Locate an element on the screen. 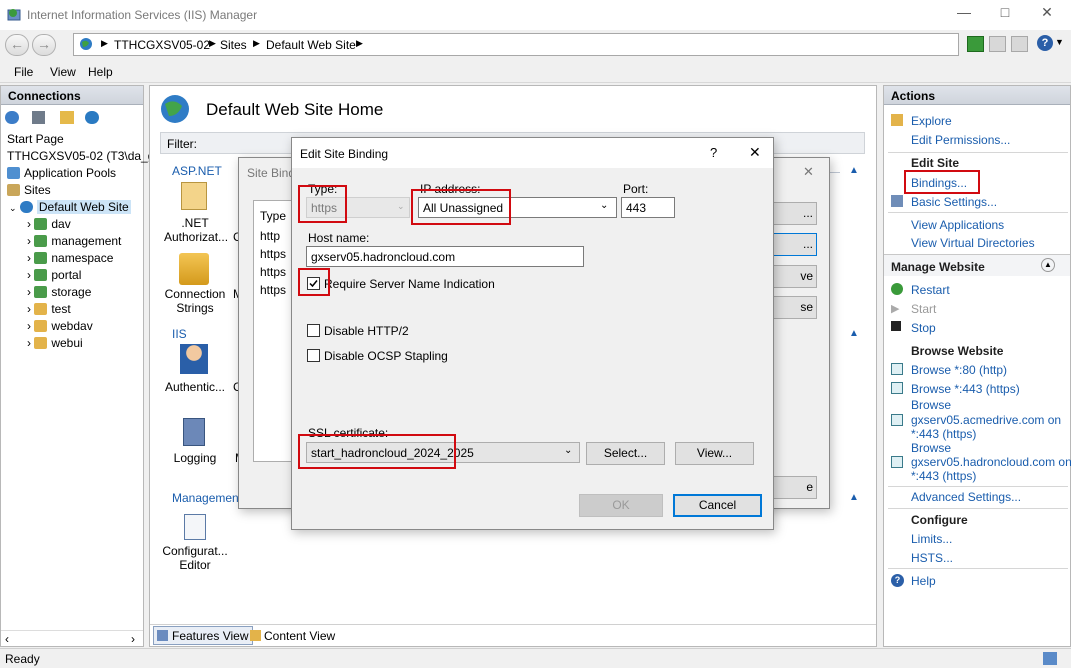 The image size is (1071, 668). up-folder-icon is located at coordinates (67, 117).